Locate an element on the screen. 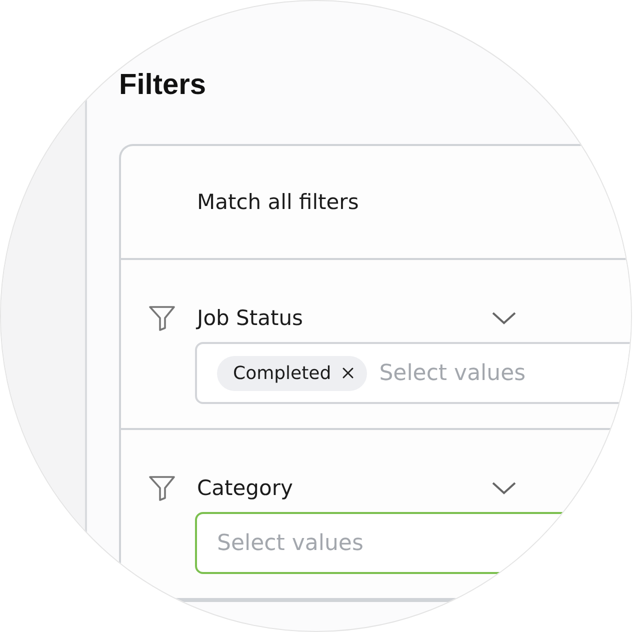  select-field: Completed Select values is located at coordinates (413, 373).